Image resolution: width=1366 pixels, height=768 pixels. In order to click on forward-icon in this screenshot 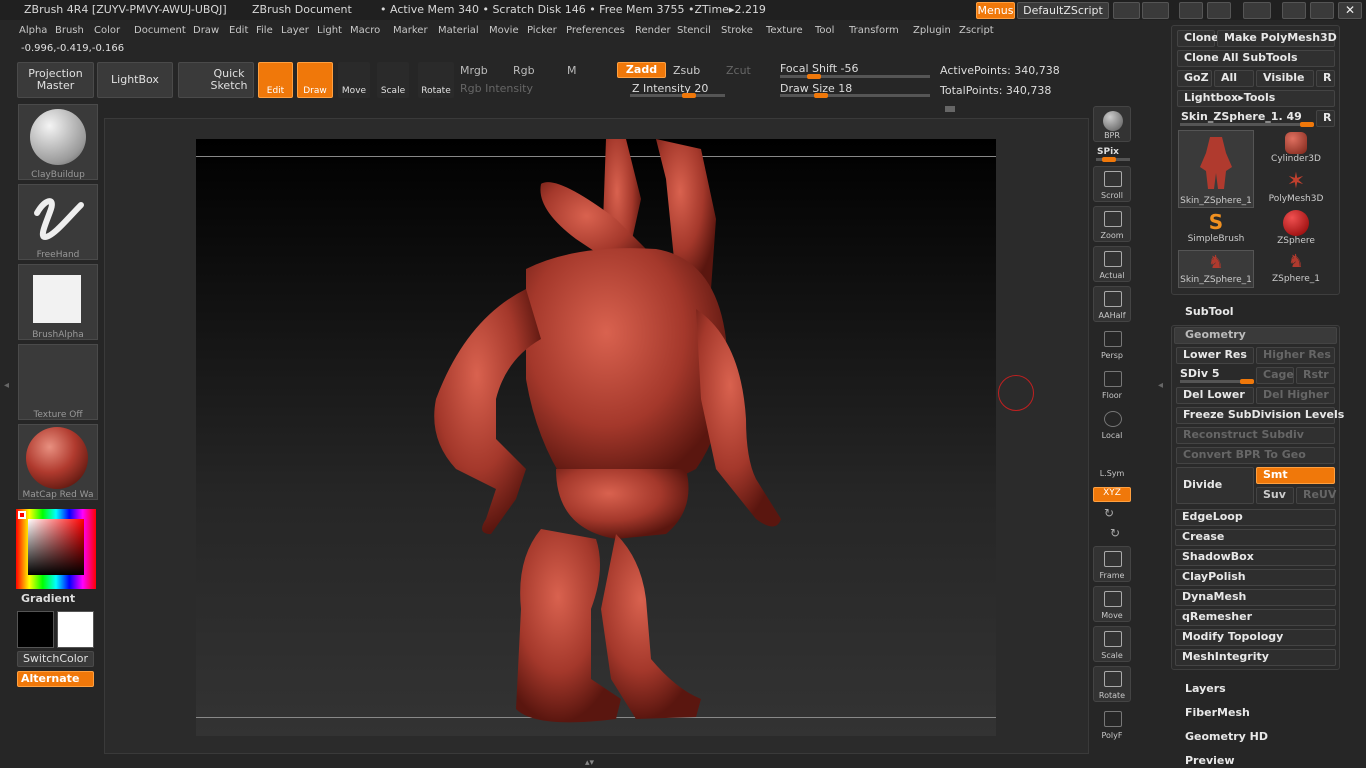, I will do `click(1155, 10)`.